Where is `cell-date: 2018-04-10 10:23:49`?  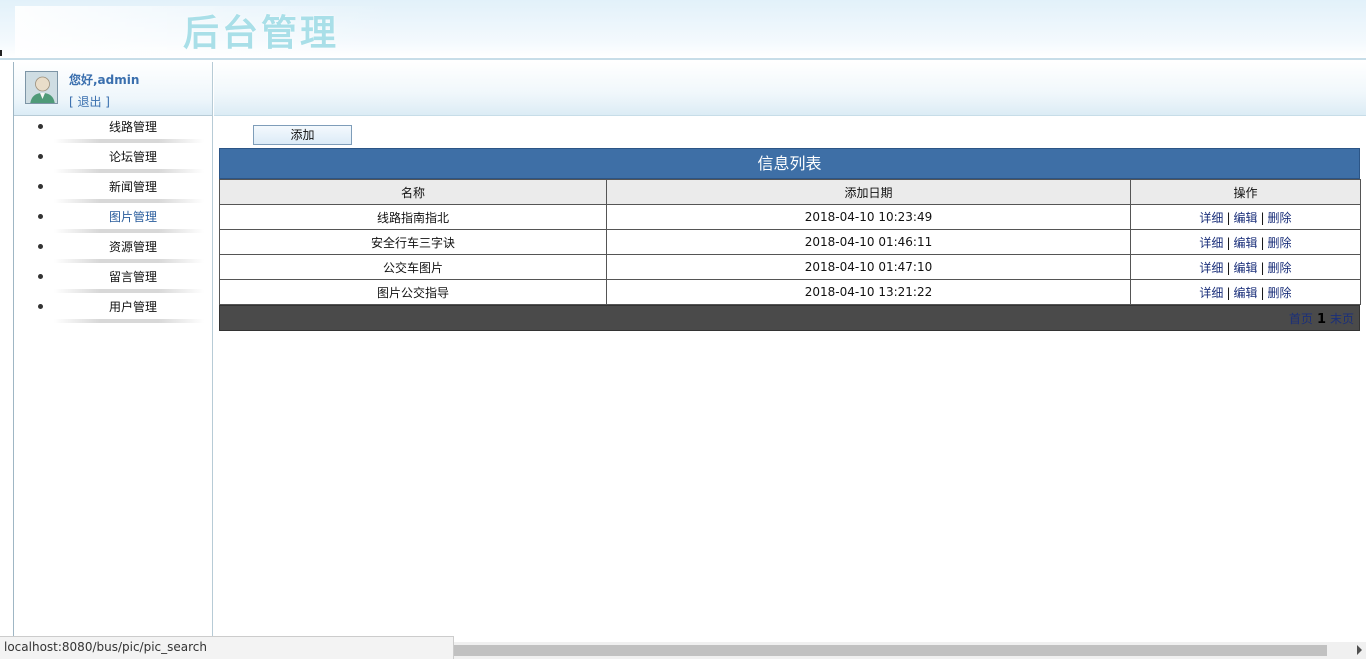 cell-date: 2018-04-10 10:23:49 is located at coordinates (868, 217).